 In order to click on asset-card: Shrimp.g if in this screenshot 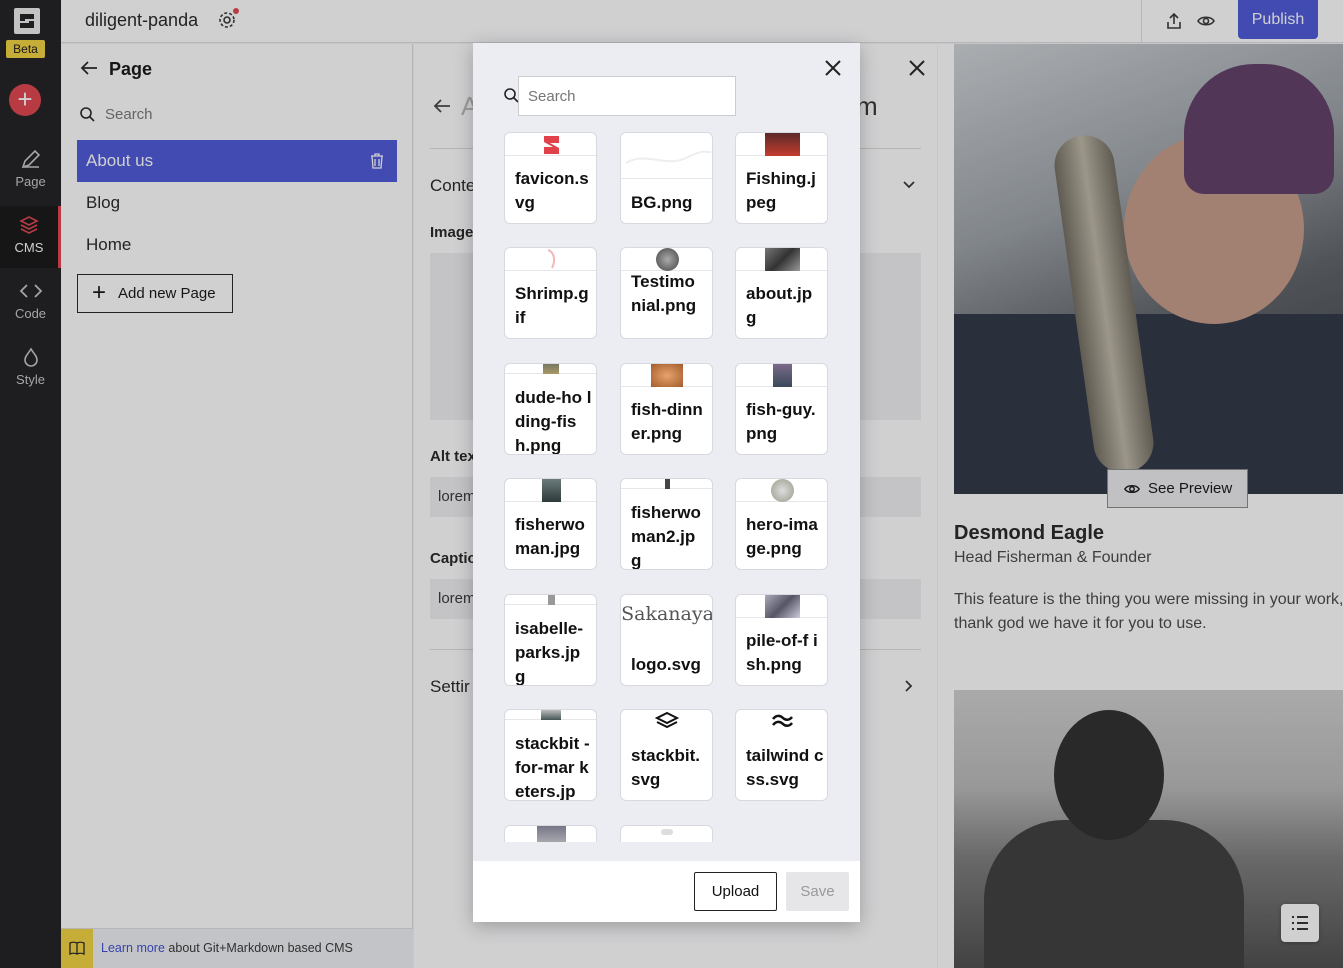, I will do `click(550, 293)`.